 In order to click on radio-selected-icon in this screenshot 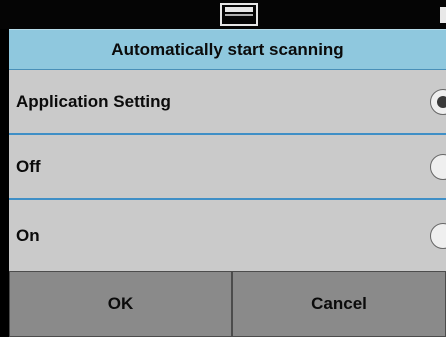, I will do `click(438, 101)`.